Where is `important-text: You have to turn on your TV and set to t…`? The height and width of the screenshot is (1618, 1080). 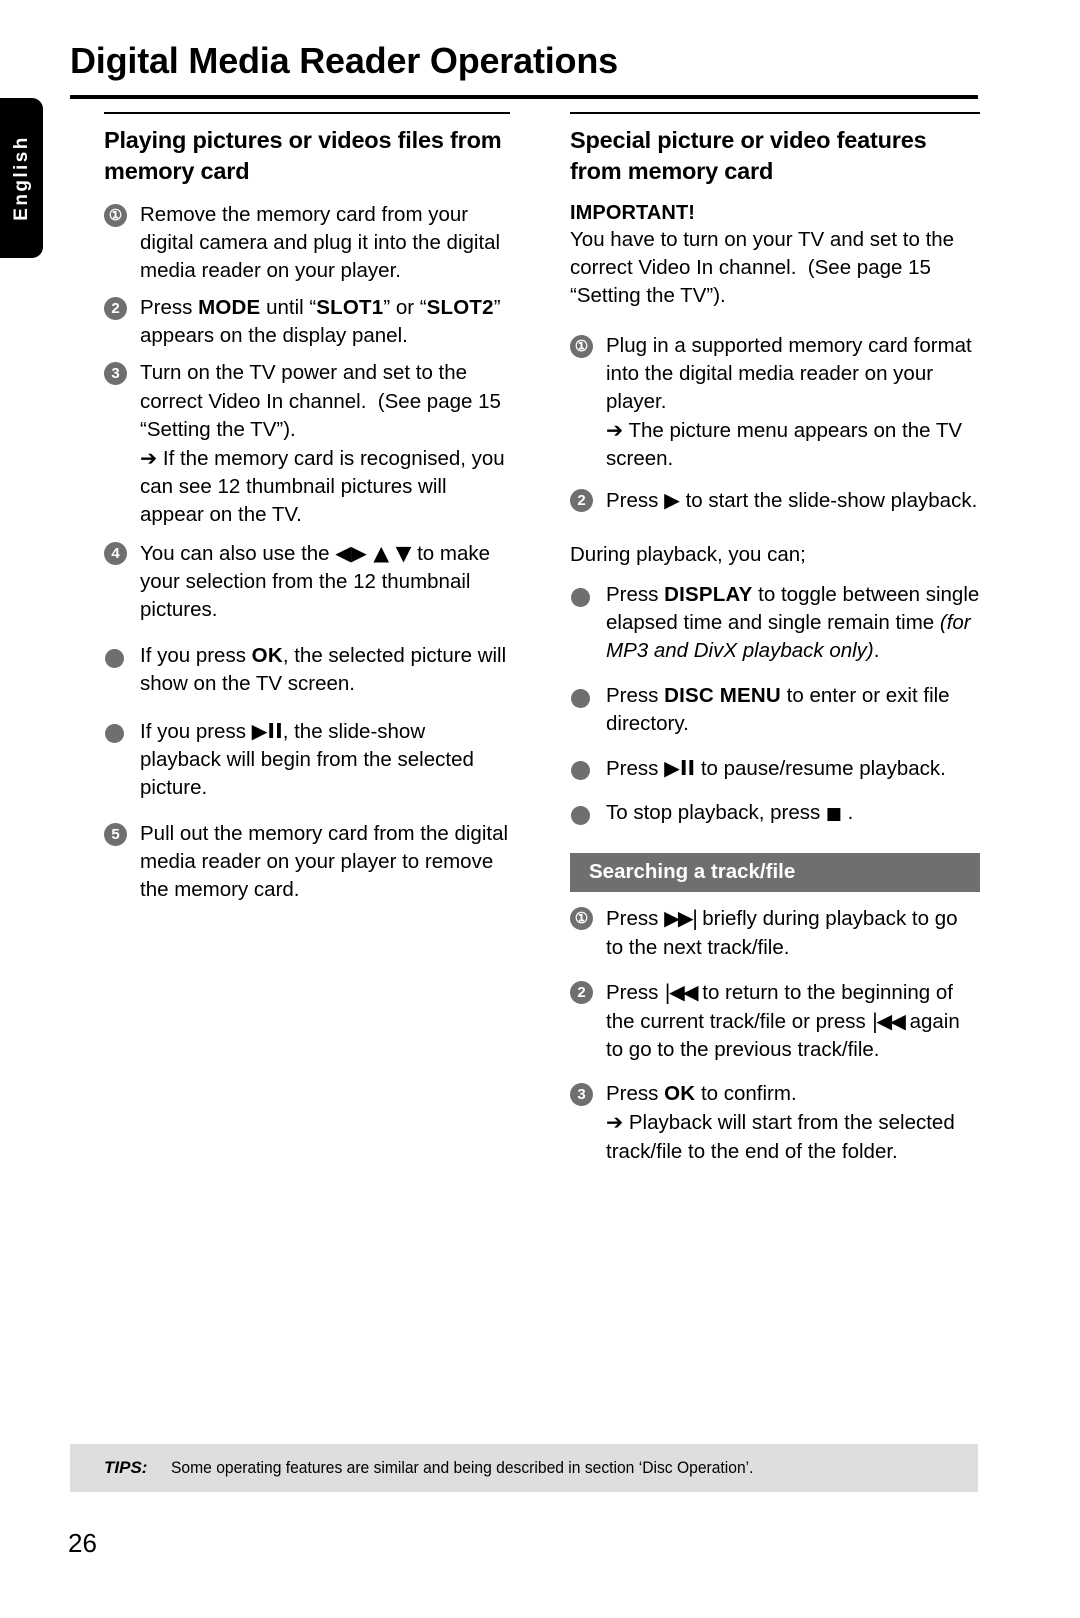 important-text: You have to turn on your TV and set to t… is located at coordinates (762, 267).